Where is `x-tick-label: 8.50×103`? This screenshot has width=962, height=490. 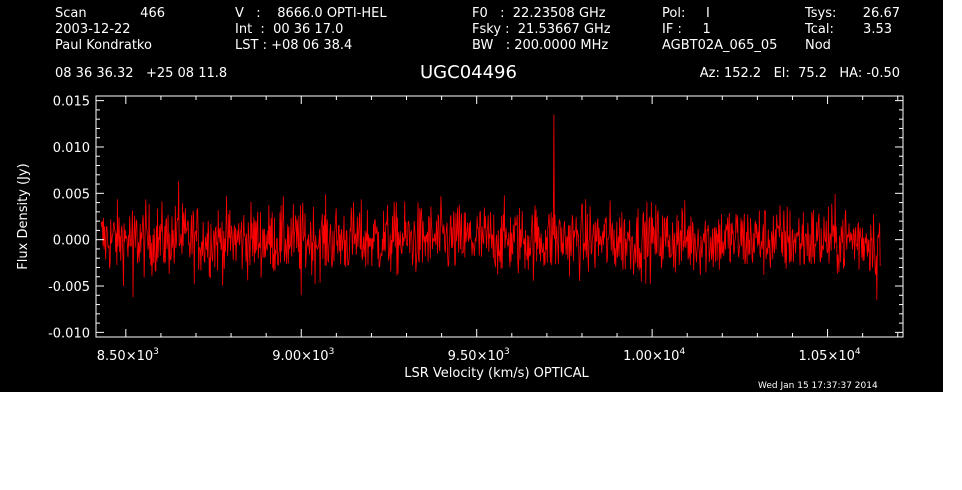 x-tick-label: 8.50×103 is located at coordinates (128, 355).